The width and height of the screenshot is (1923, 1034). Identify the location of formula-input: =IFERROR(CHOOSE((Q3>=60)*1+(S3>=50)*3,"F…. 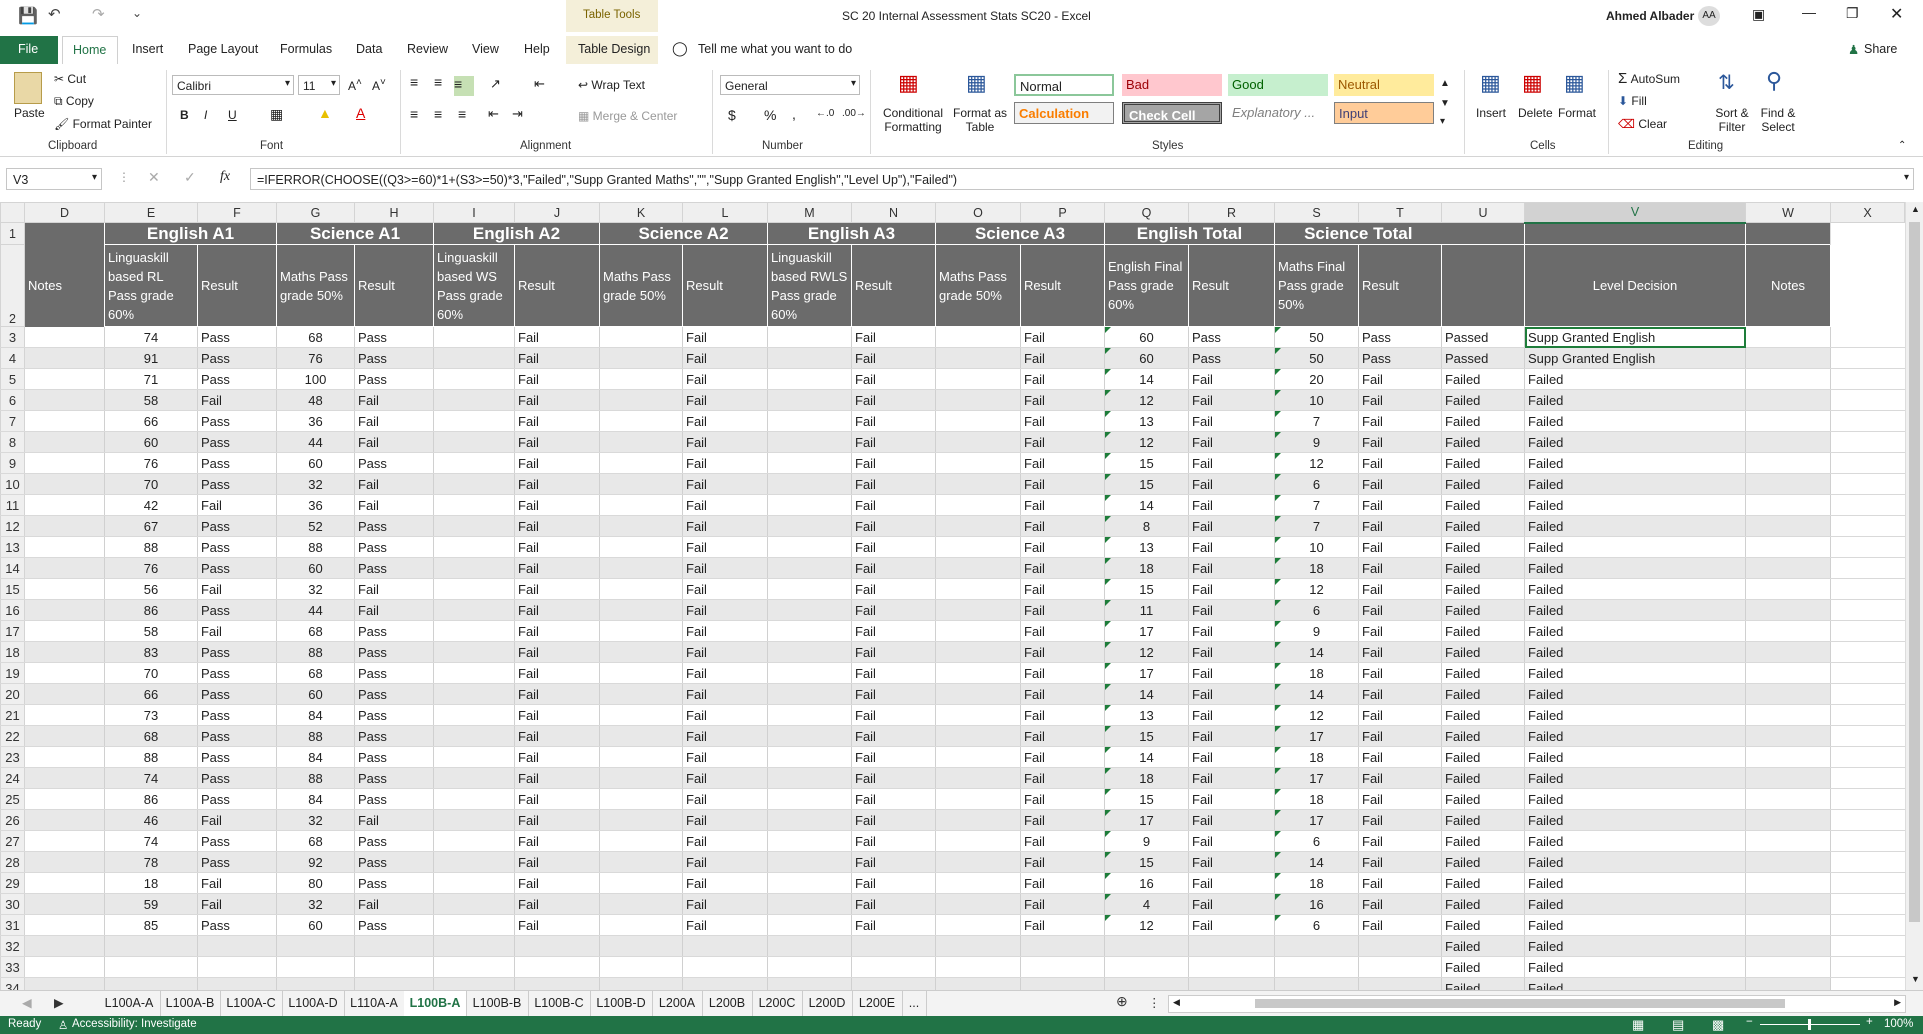
(1082, 179).